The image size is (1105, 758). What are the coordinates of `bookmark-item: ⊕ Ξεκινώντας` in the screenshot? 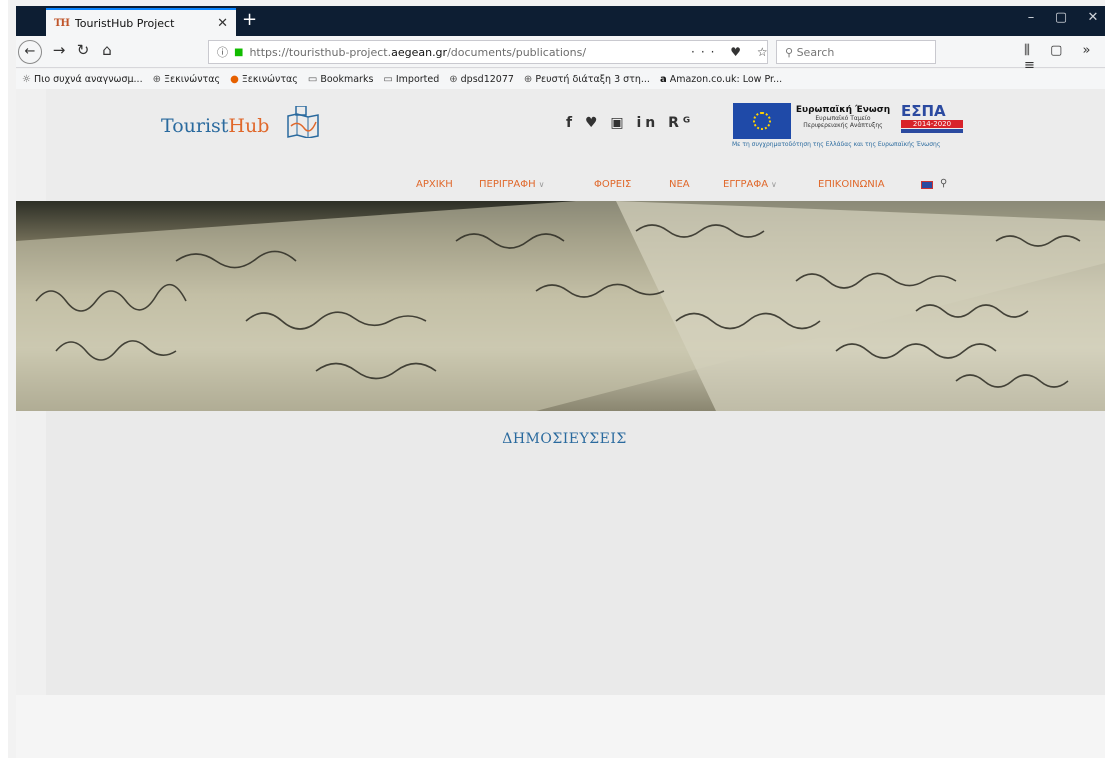 It's located at (186, 79).